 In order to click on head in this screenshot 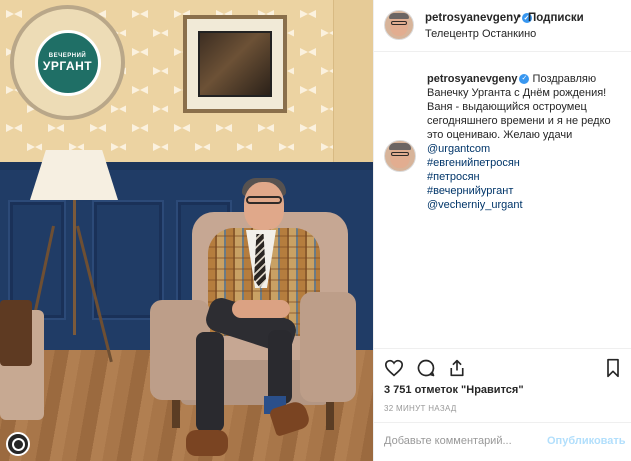, I will do `click(264, 206)`.